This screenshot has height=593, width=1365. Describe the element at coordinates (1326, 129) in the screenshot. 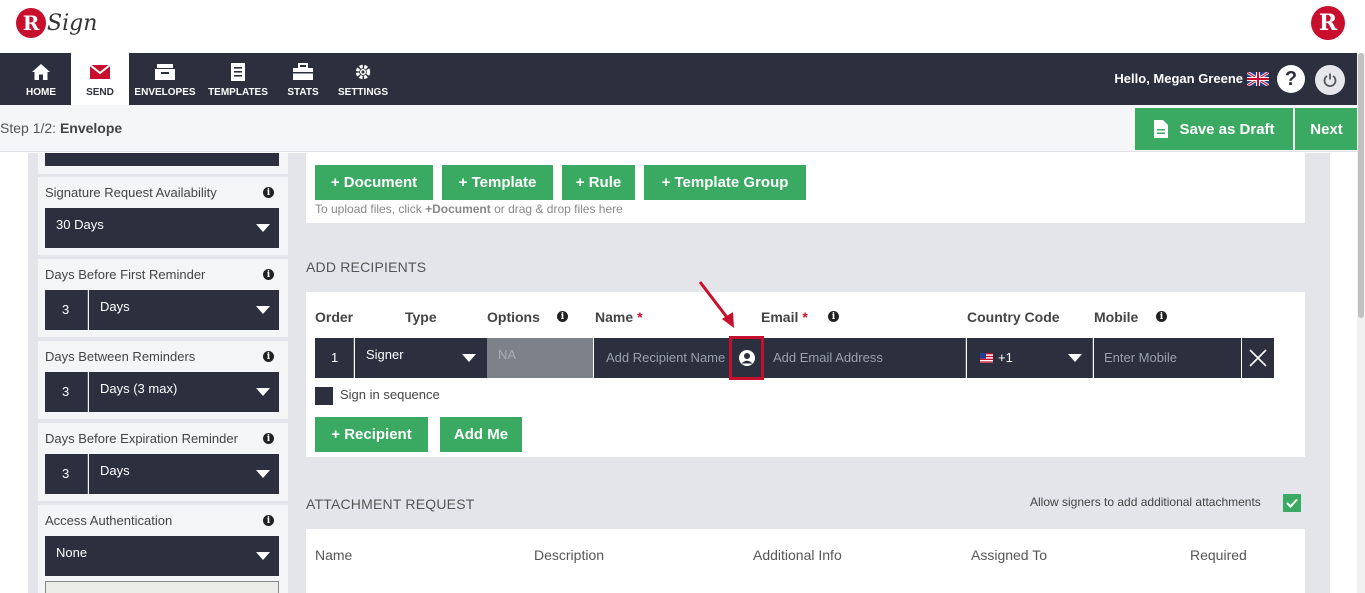

I see `next-button: Next` at that location.